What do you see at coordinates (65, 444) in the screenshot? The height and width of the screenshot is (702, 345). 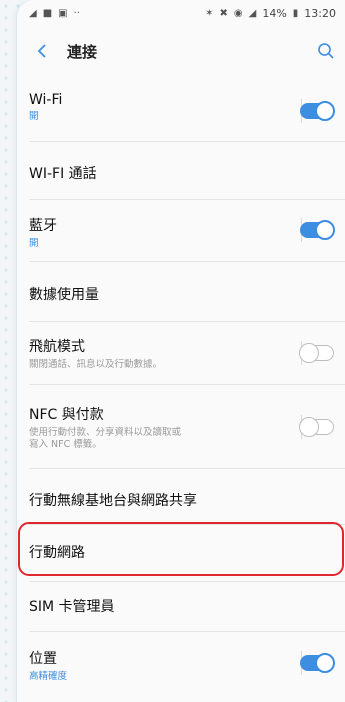 I see `nfc-description-line2: 寫入 NFC 標籤。` at bounding box center [65, 444].